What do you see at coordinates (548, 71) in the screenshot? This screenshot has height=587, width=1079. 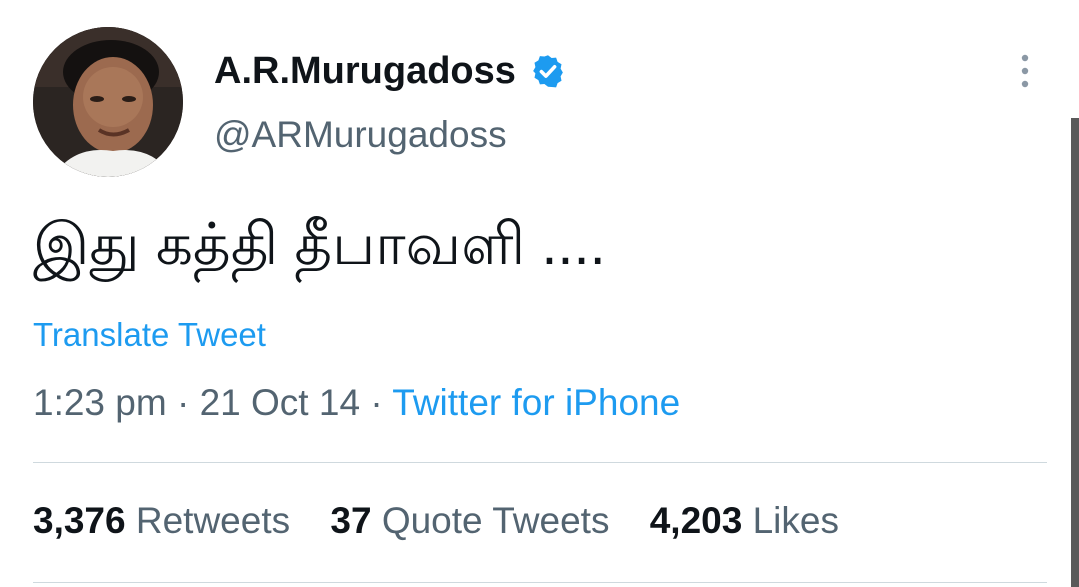 I see `verified-badge-icon` at bounding box center [548, 71].